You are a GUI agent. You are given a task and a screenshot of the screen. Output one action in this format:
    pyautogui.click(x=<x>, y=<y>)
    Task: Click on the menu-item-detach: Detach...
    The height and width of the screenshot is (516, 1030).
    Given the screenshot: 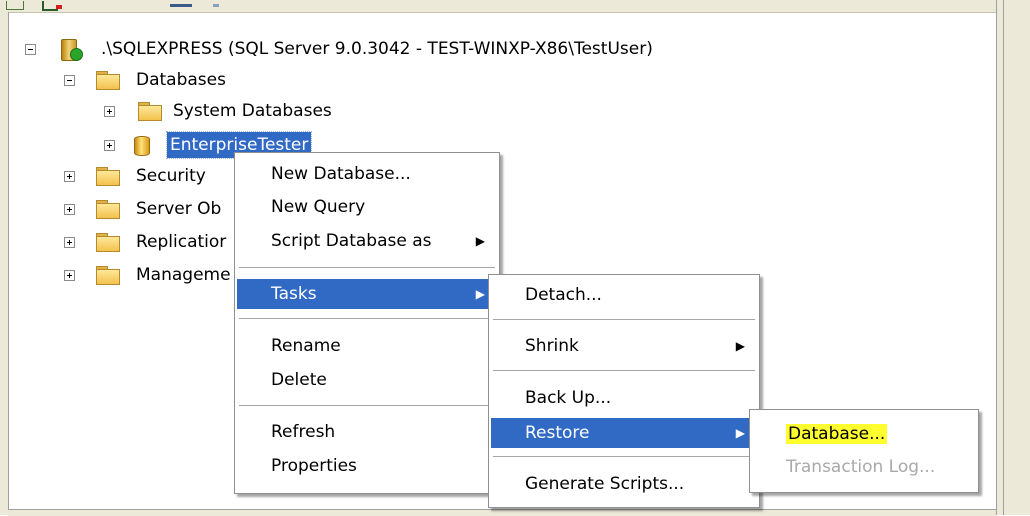 What is the action you would take?
    pyautogui.click(x=624, y=295)
    